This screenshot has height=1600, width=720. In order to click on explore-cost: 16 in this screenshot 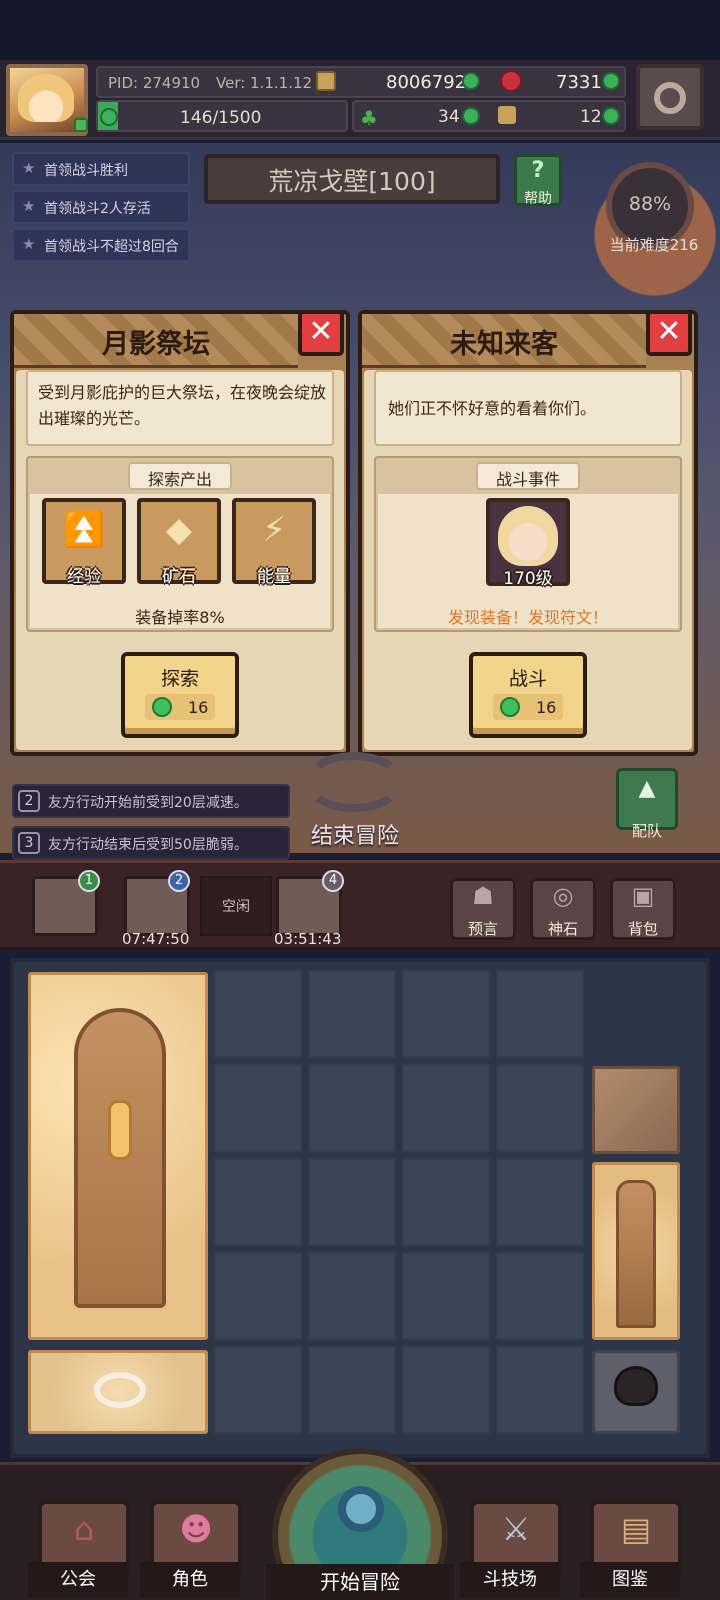, I will do `click(198, 707)`.